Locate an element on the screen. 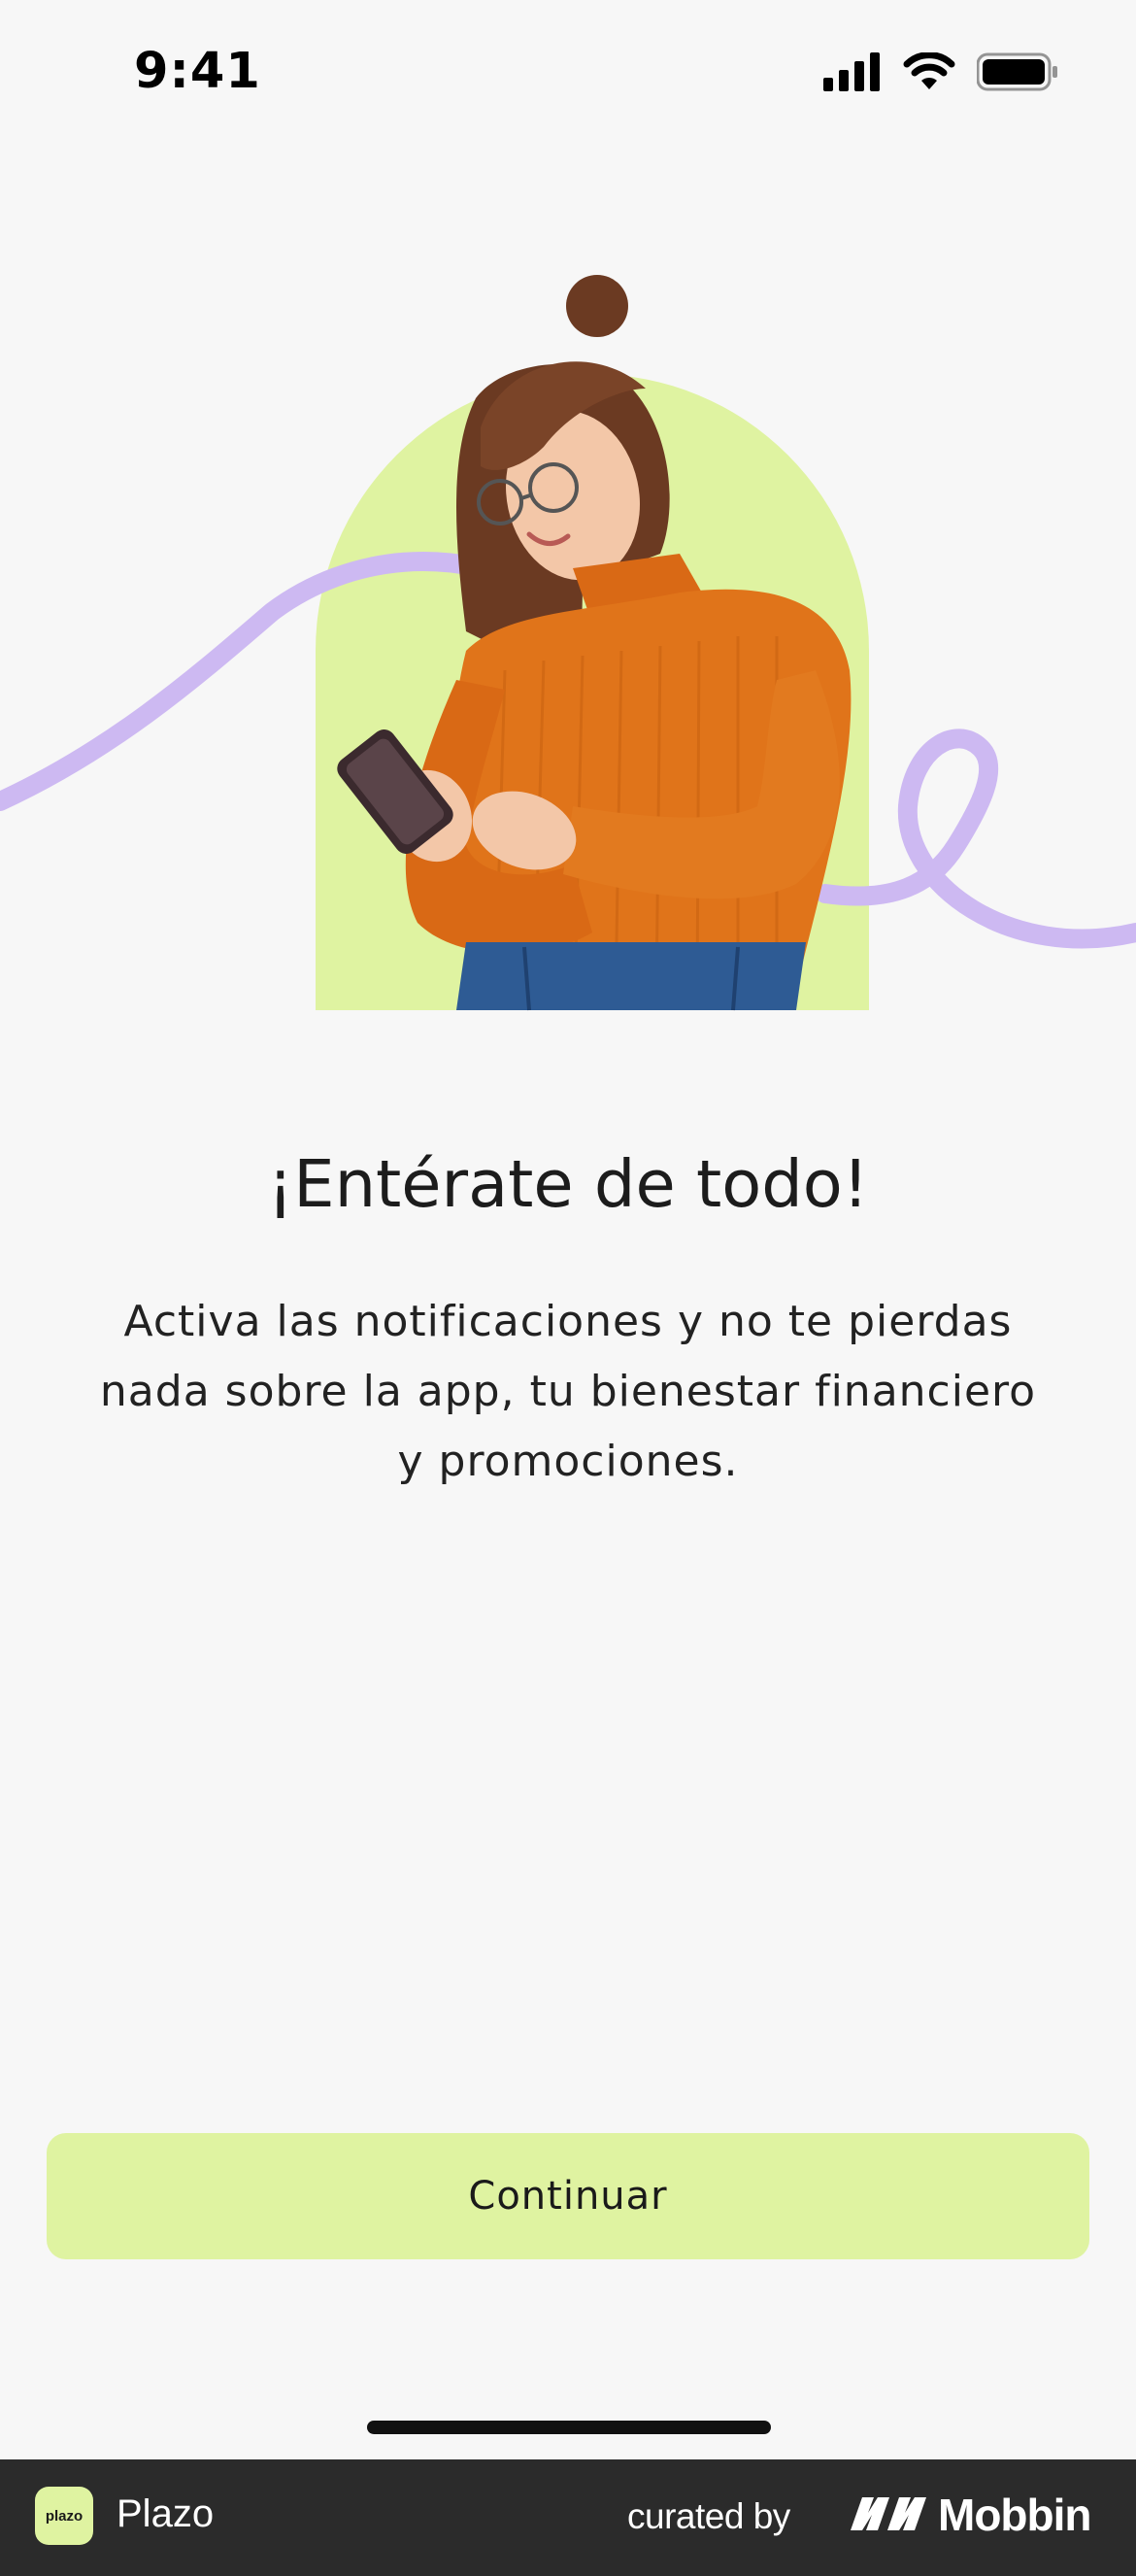  description-line: y promociones. is located at coordinates (568, 1461).